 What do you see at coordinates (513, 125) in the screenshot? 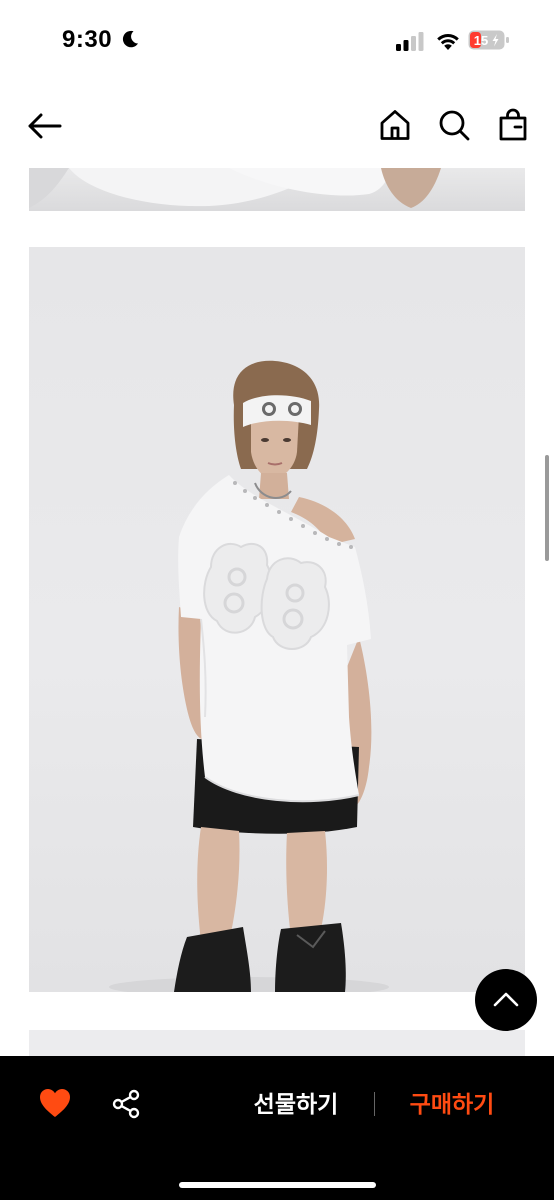
I see `shopping-bag-icon` at bounding box center [513, 125].